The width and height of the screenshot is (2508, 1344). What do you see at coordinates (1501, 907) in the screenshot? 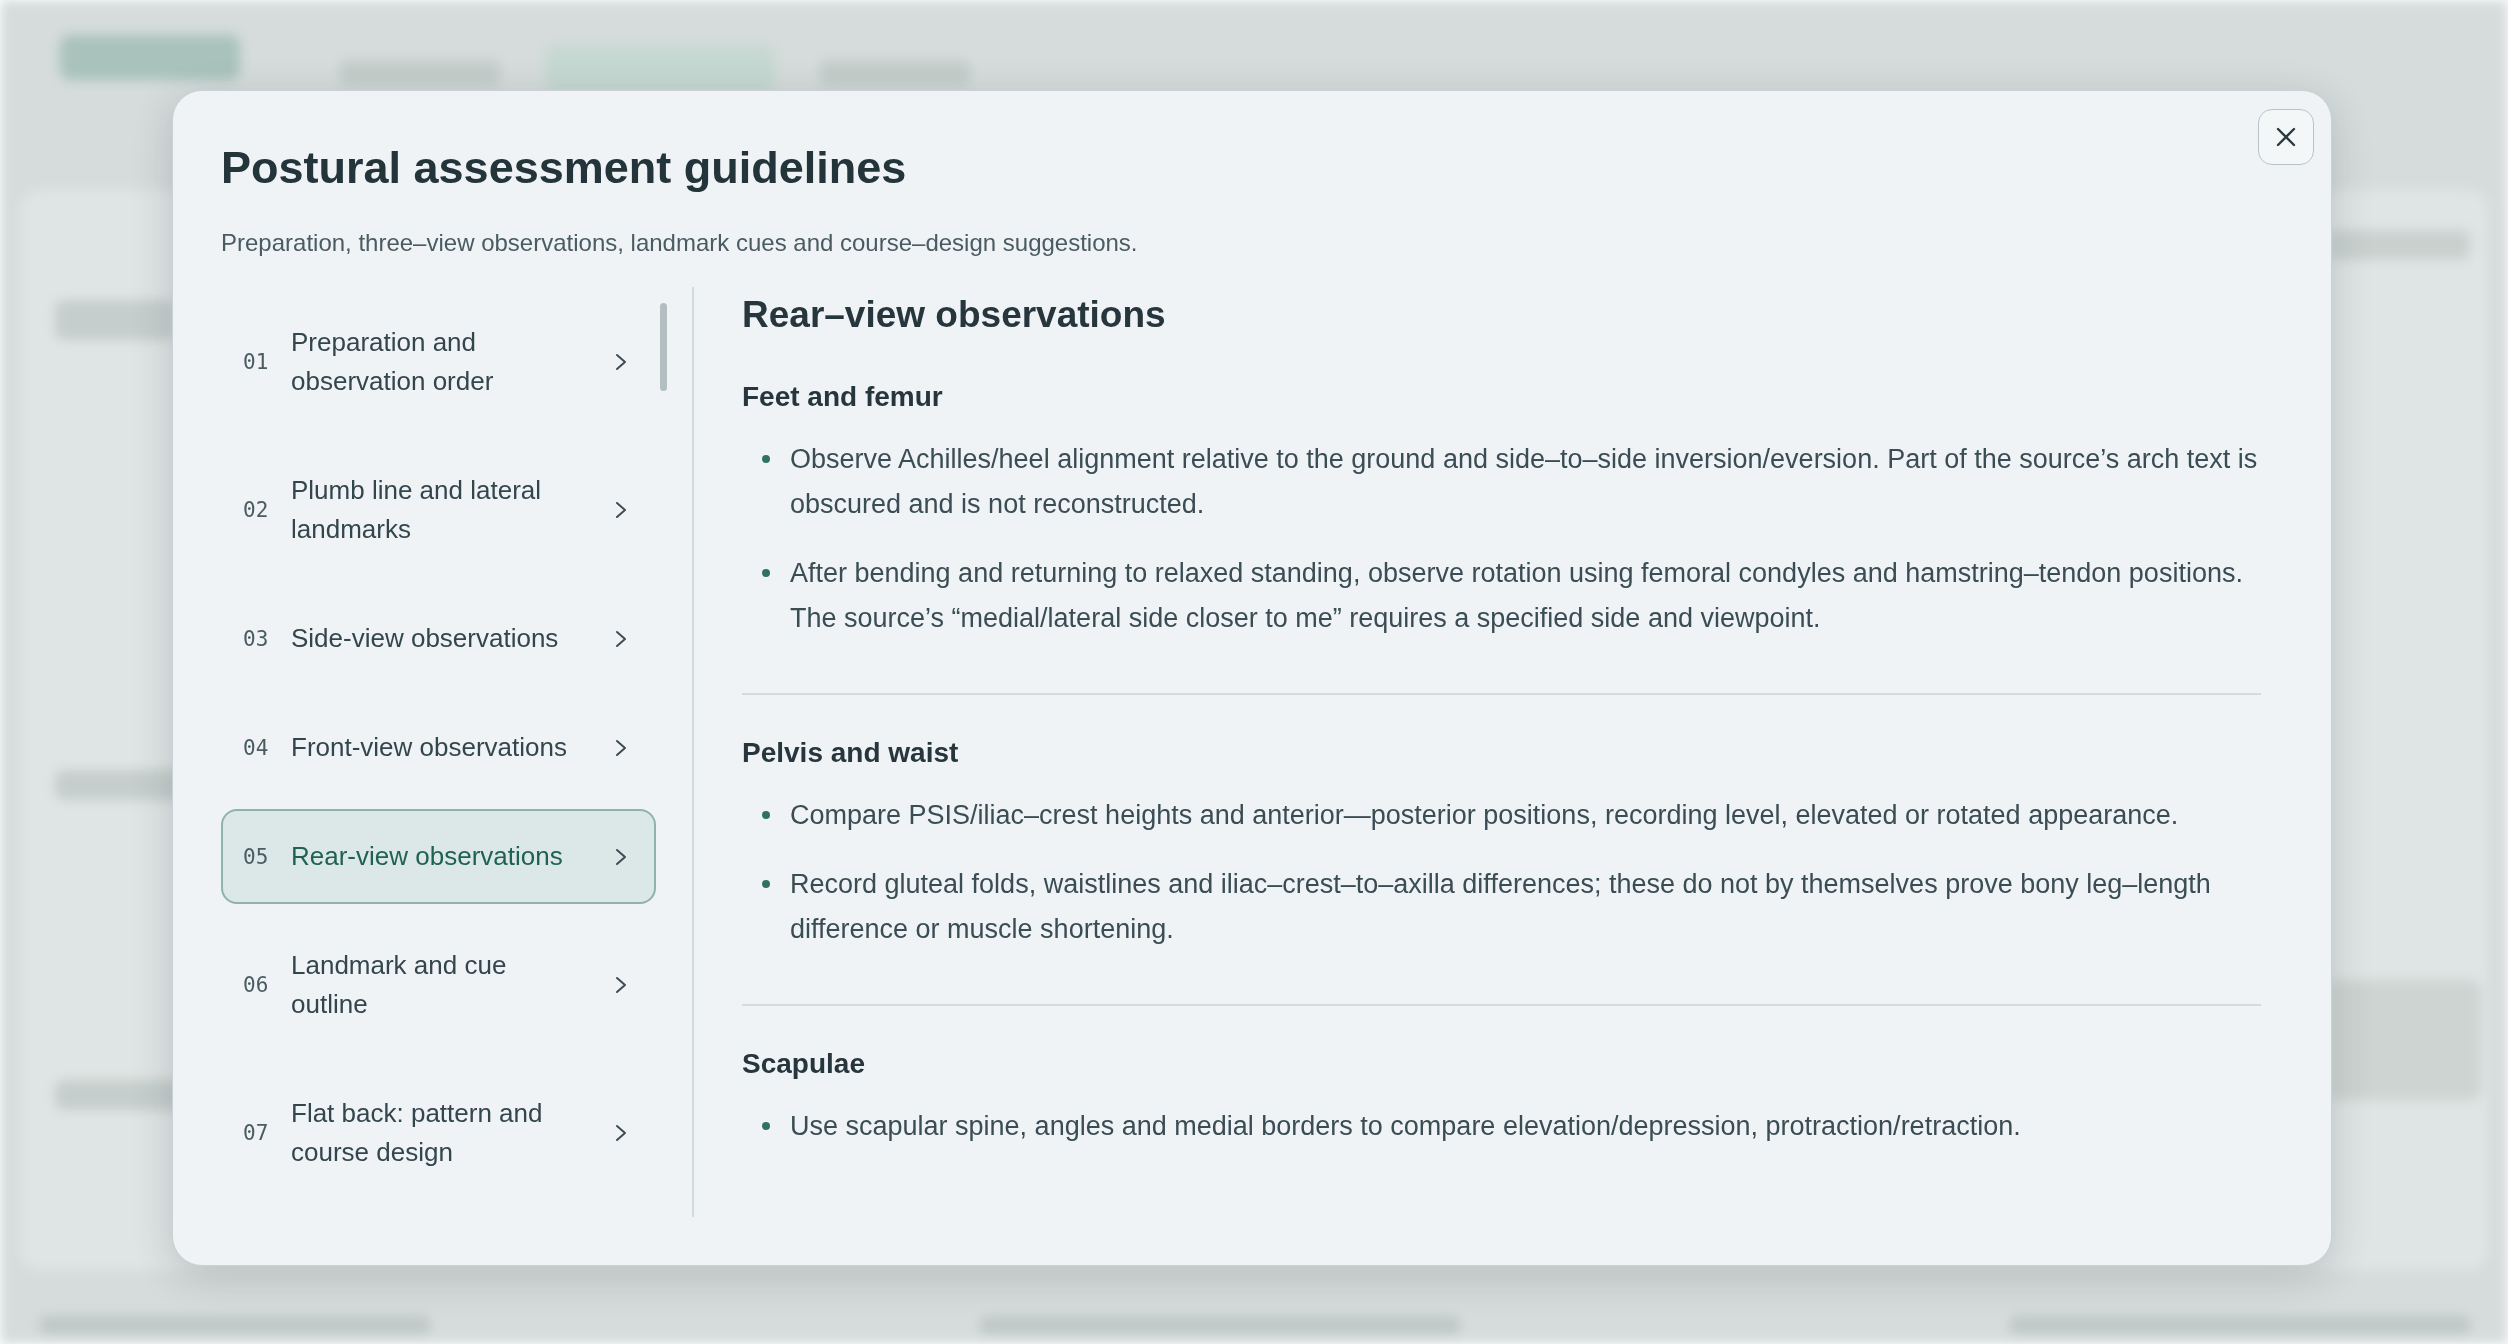
I see `bullet-text: Record gluteal folds, waistlines and iliac–crest–to–axilla differences; these do not by themselves prove bony leg–length difference or muscle shortening.` at bounding box center [1501, 907].